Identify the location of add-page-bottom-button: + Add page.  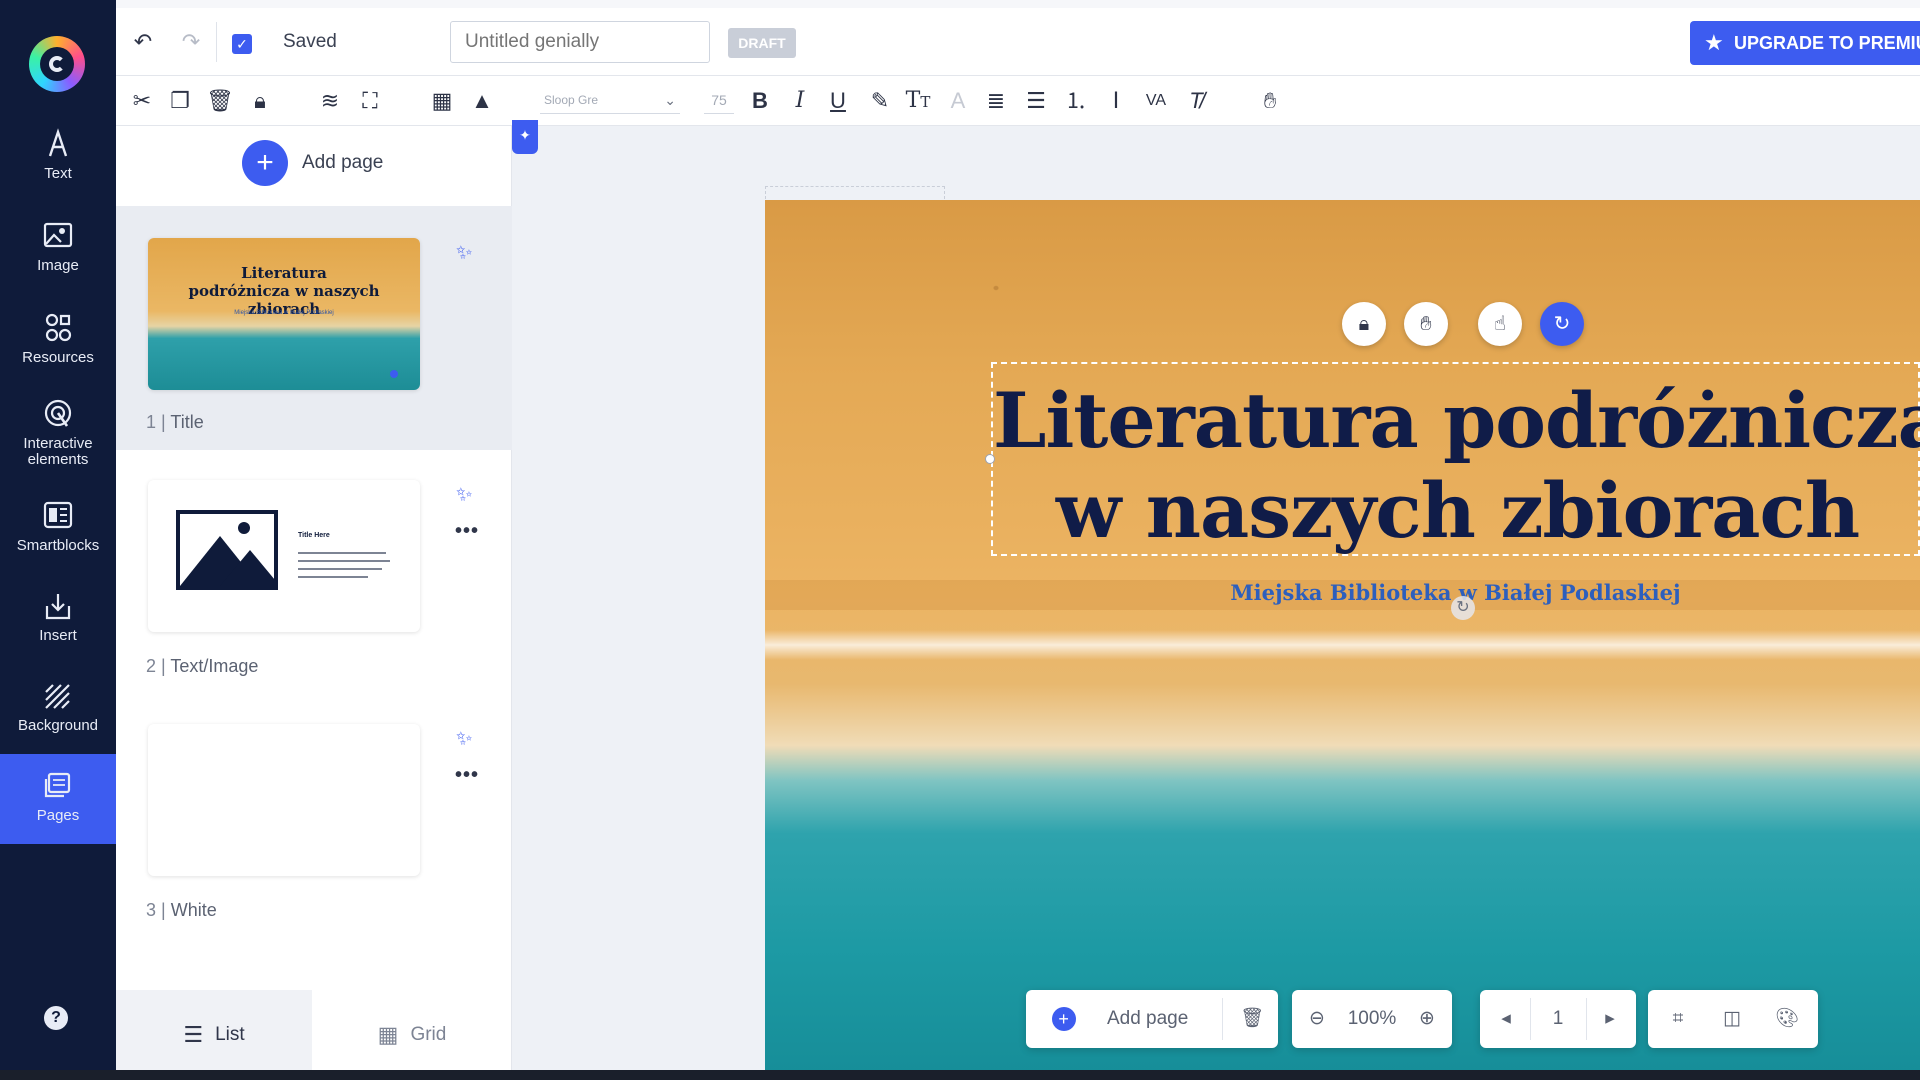
(1120, 1019).